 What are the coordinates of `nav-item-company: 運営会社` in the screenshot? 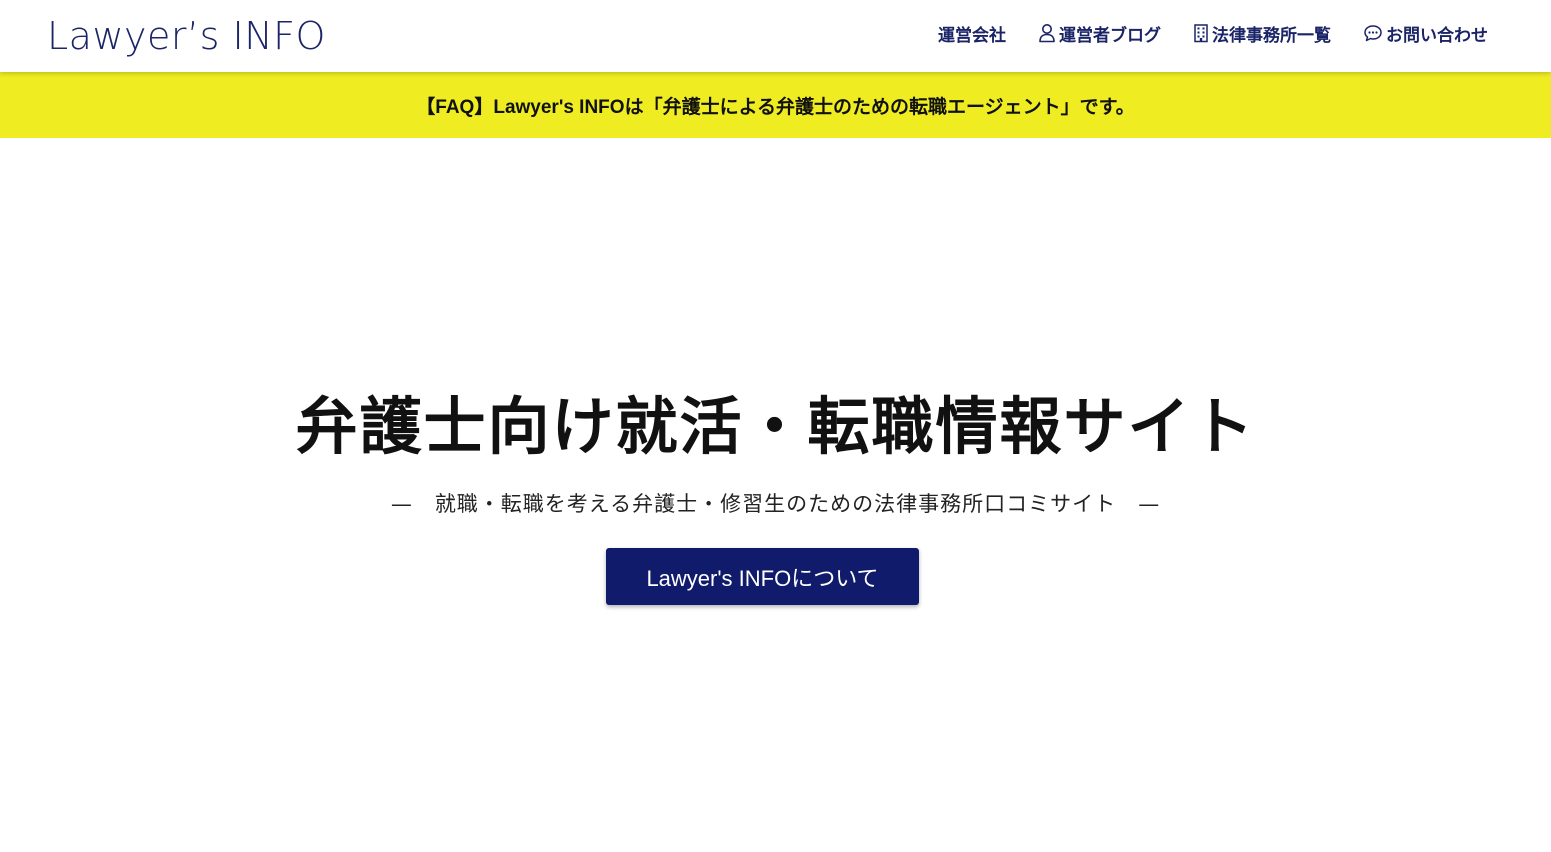 It's located at (972, 33).